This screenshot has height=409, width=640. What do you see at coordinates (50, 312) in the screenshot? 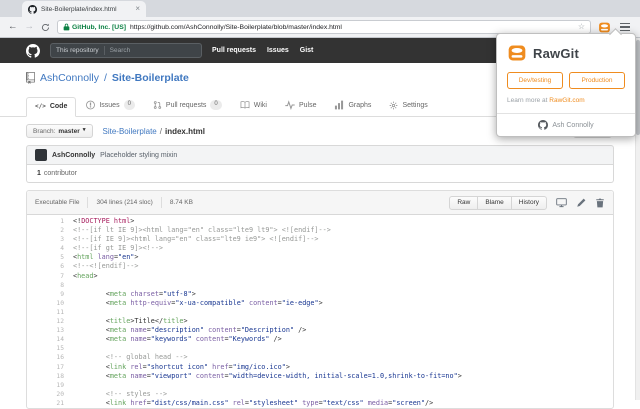
I see `line-number: 11` at bounding box center [50, 312].